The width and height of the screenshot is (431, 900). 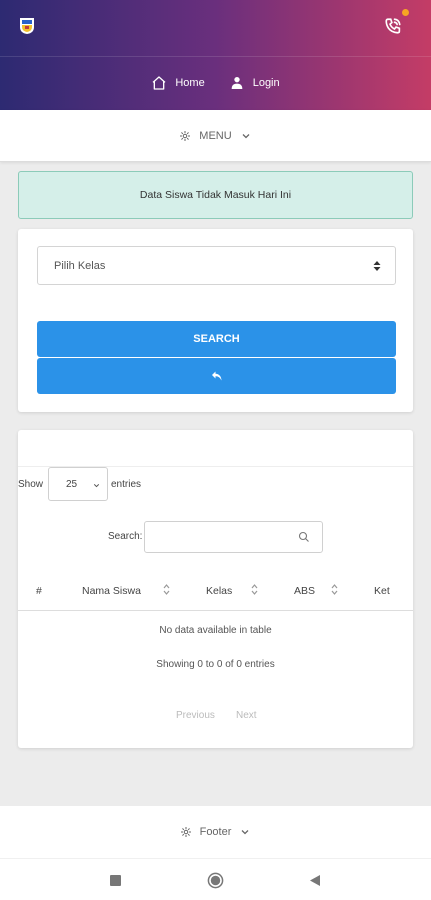 What do you see at coordinates (190, 83) in the screenshot?
I see `nav-home-label: Home` at bounding box center [190, 83].